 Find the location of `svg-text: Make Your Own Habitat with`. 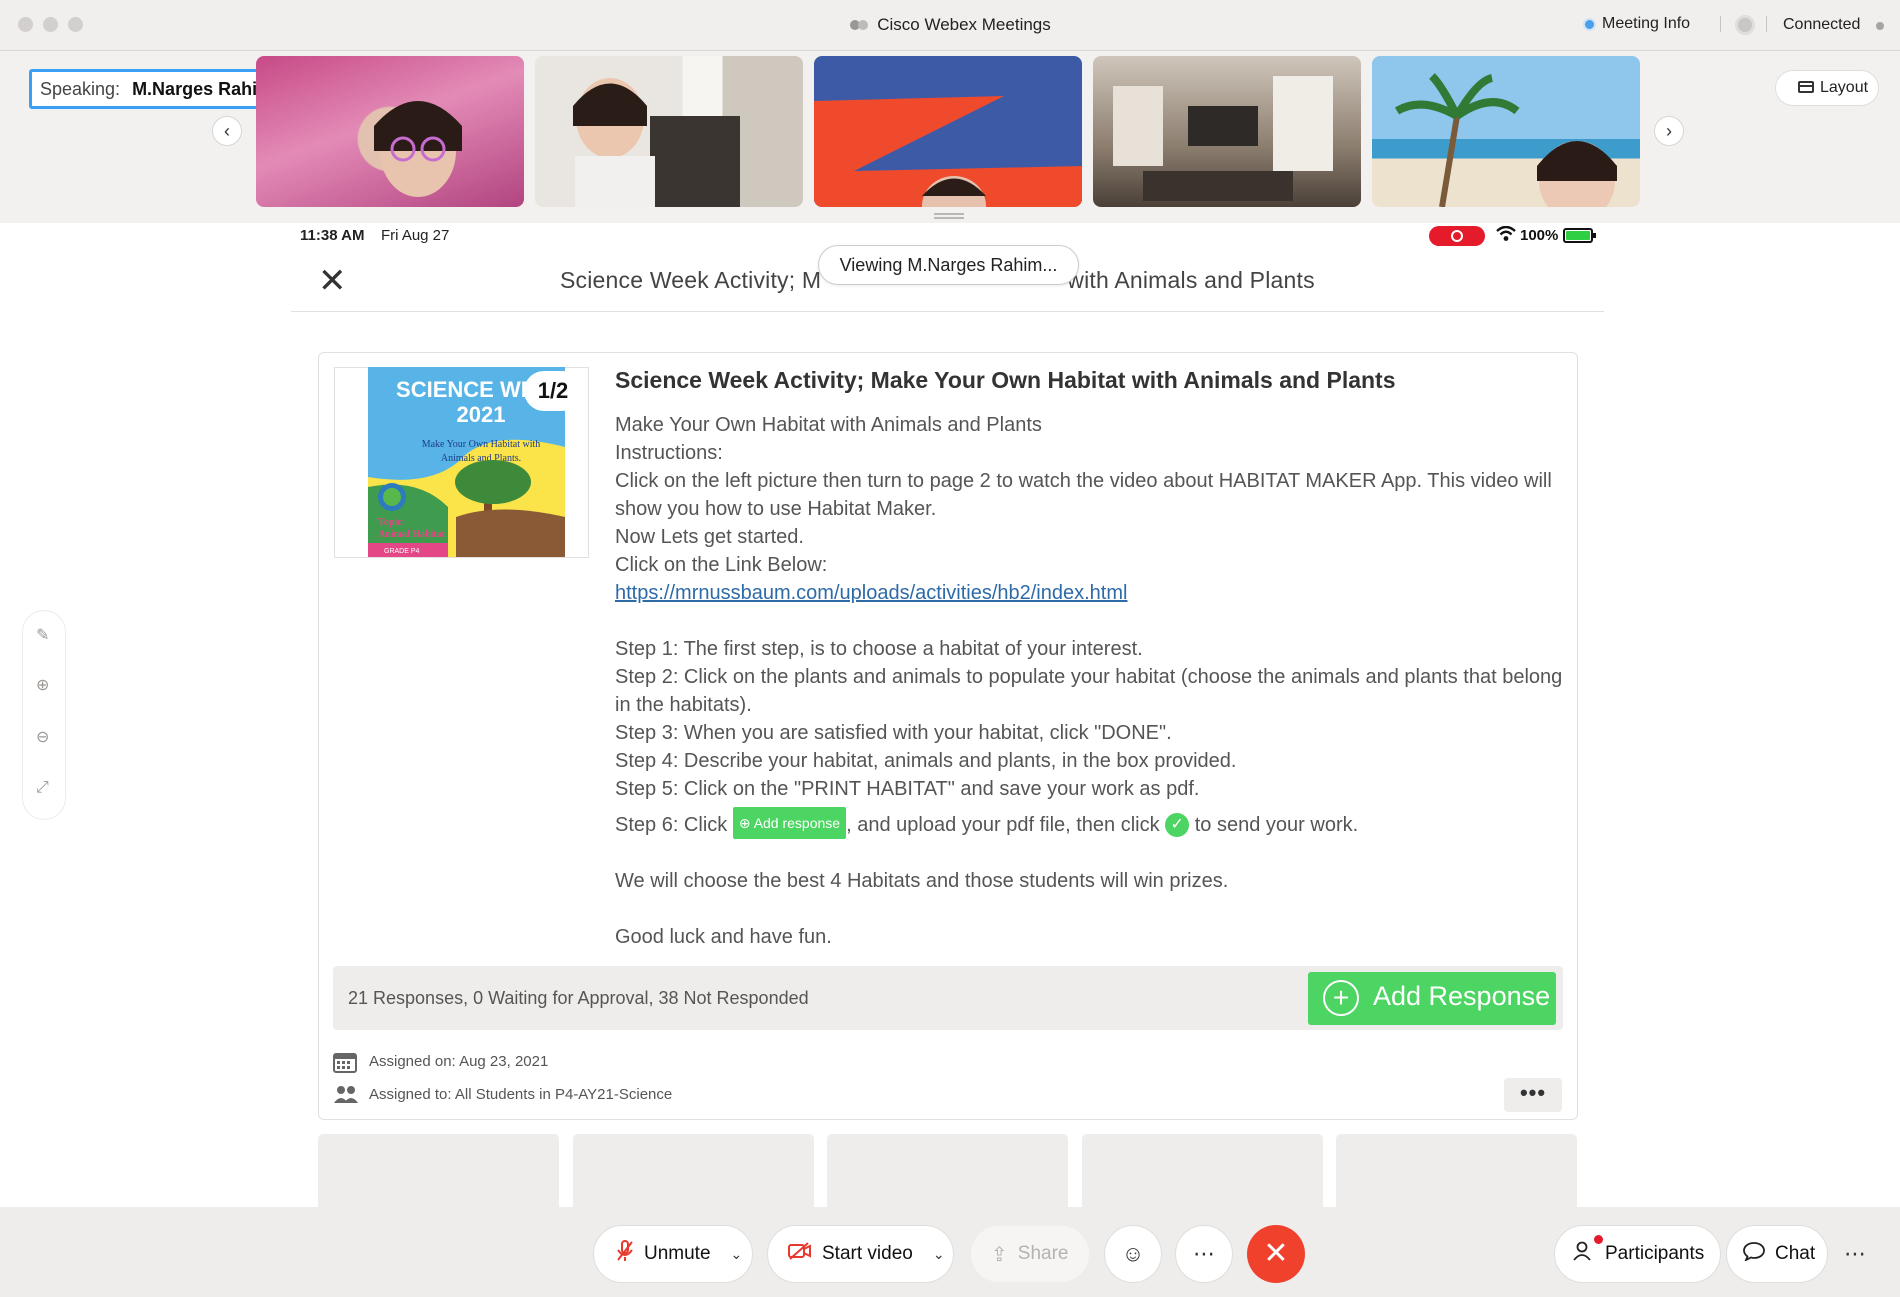

svg-text: Make Your Own Habitat with is located at coordinates (481, 444).